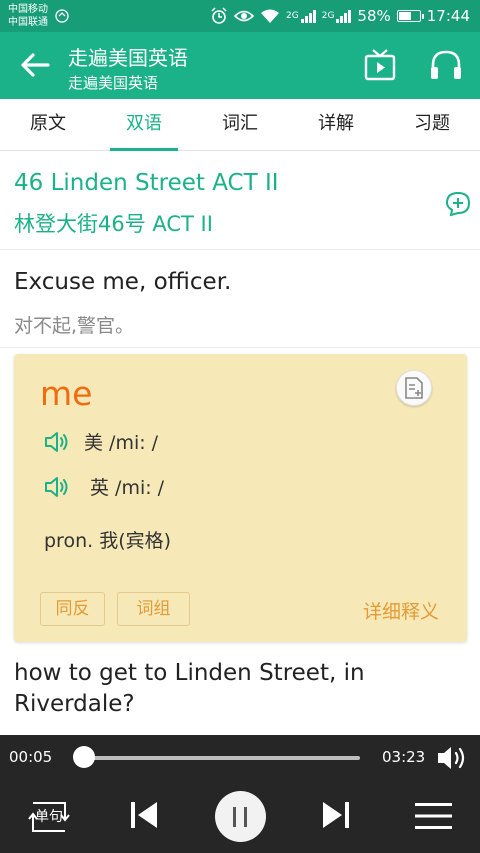  What do you see at coordinates (108, 541) in the screenshot?
I see `word-definition: pron. 我(宾格)` at bounding box center [108, 541].